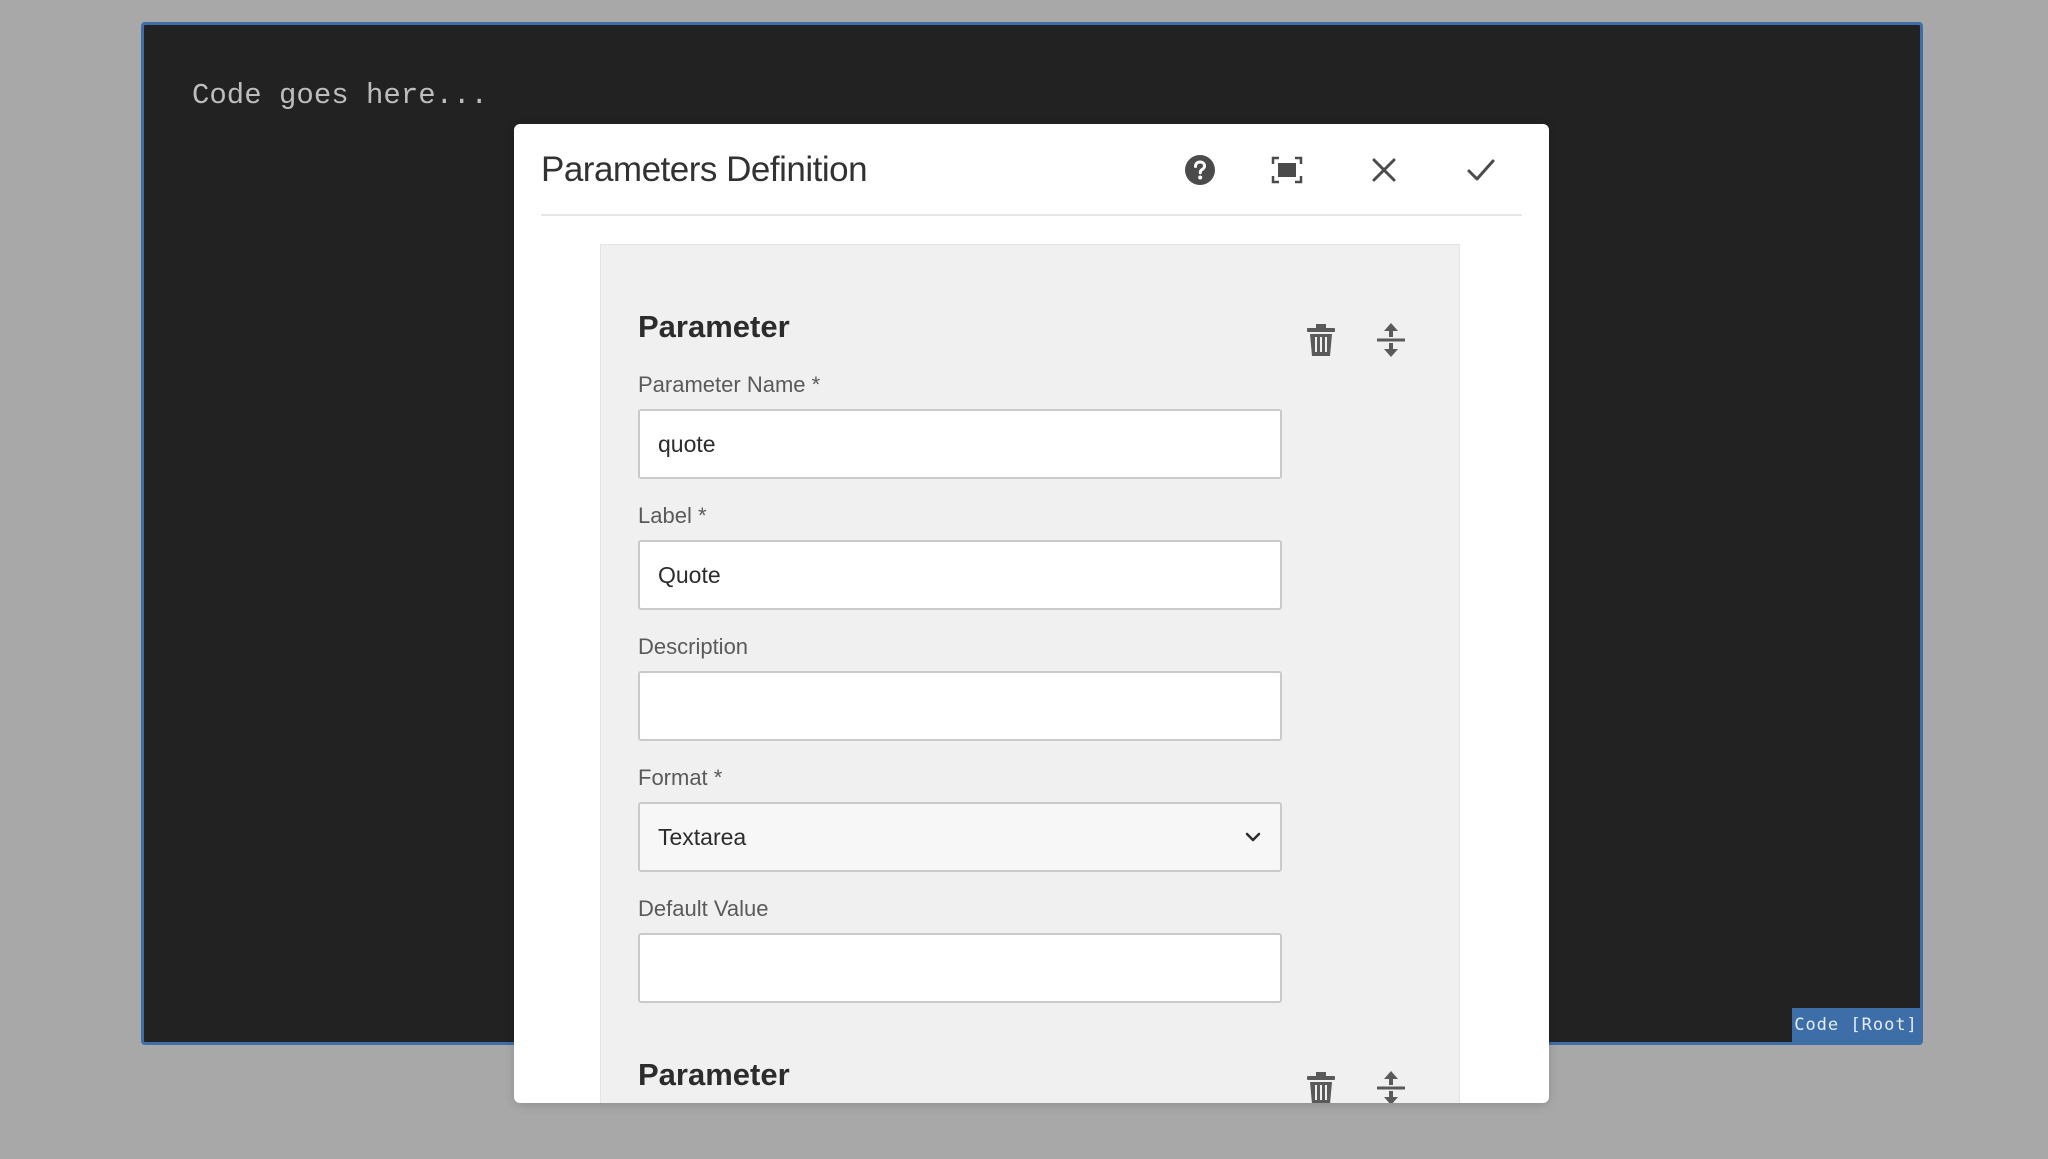 The width and height of the screenshot is (2048, 1159). Describe the element at coordinates (704, 169) in the screenshot. I see `dialog-title: Parameters Definition` at that location.